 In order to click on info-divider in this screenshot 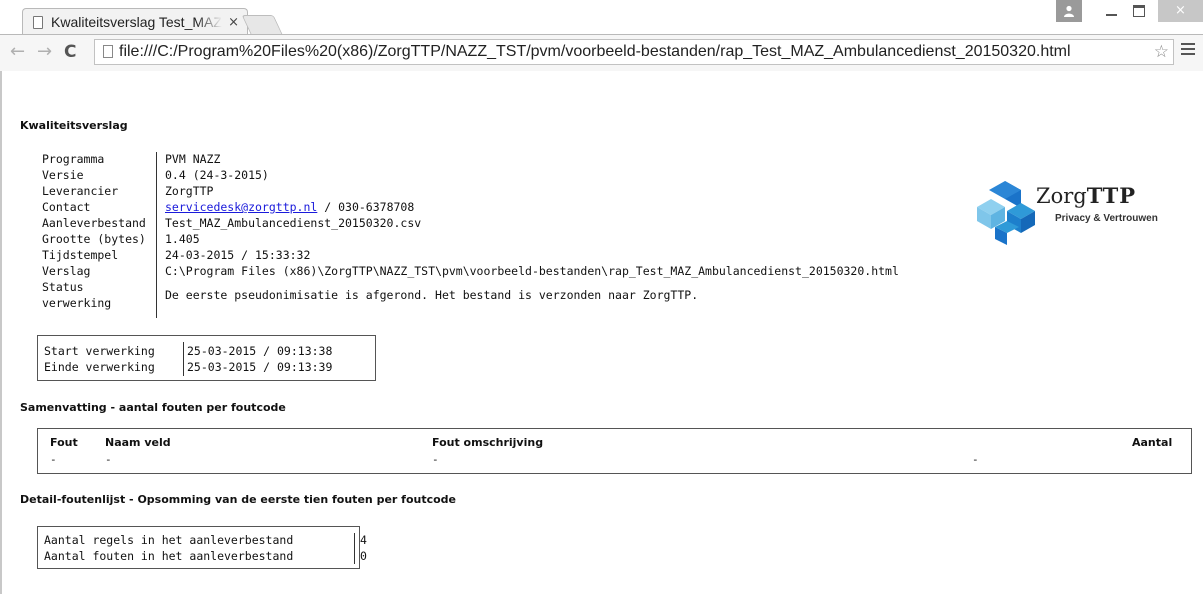, I will do `click(156, 235)`.